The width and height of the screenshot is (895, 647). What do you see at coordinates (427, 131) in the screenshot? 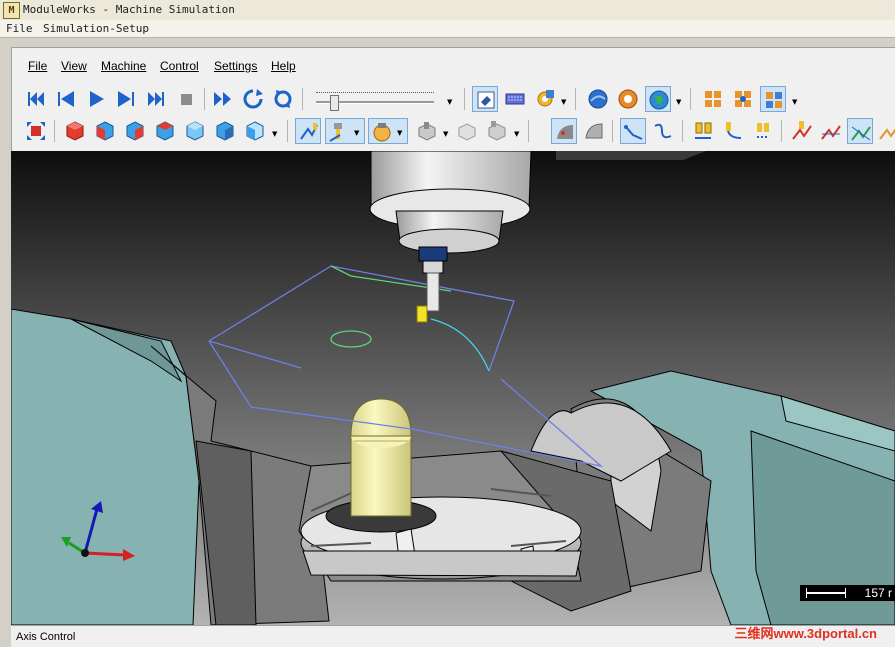
I see `stock-icon` at bounding box center [427, 131].